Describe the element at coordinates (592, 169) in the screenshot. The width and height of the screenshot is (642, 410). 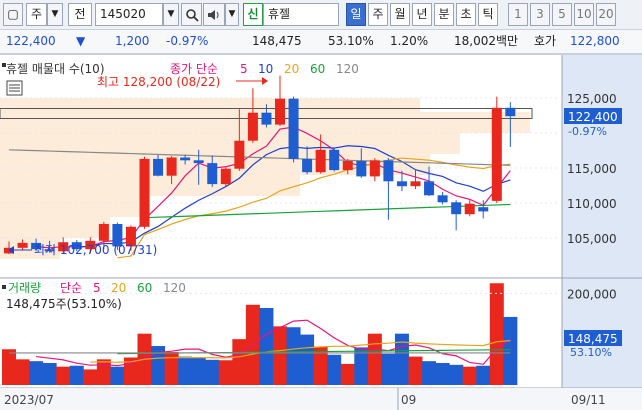
I see `price-axis-tick: 115,000` at that location.